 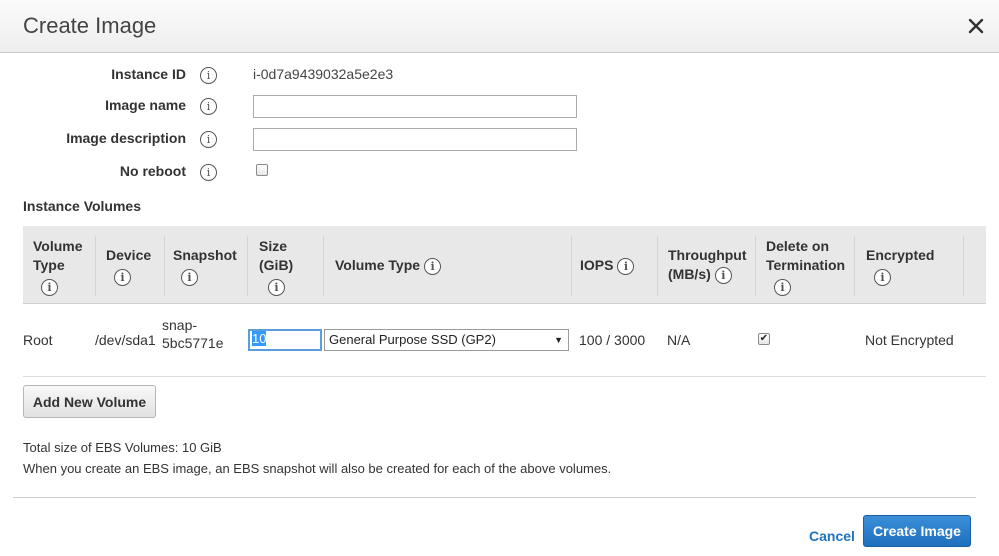 What do you see at coordinates (285, 340) in the screenshot?
I see `size-input: 10` at bounding box center [285, 340].